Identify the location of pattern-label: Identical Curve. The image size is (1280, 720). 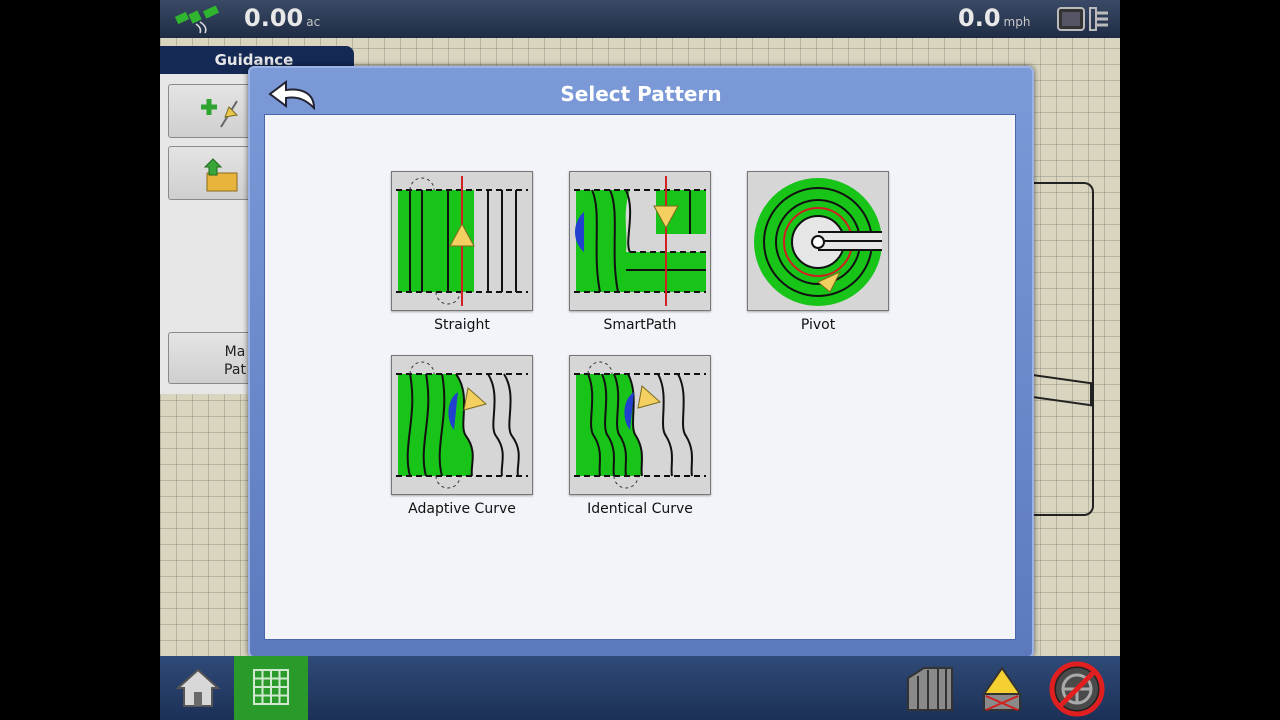
(640, 509).